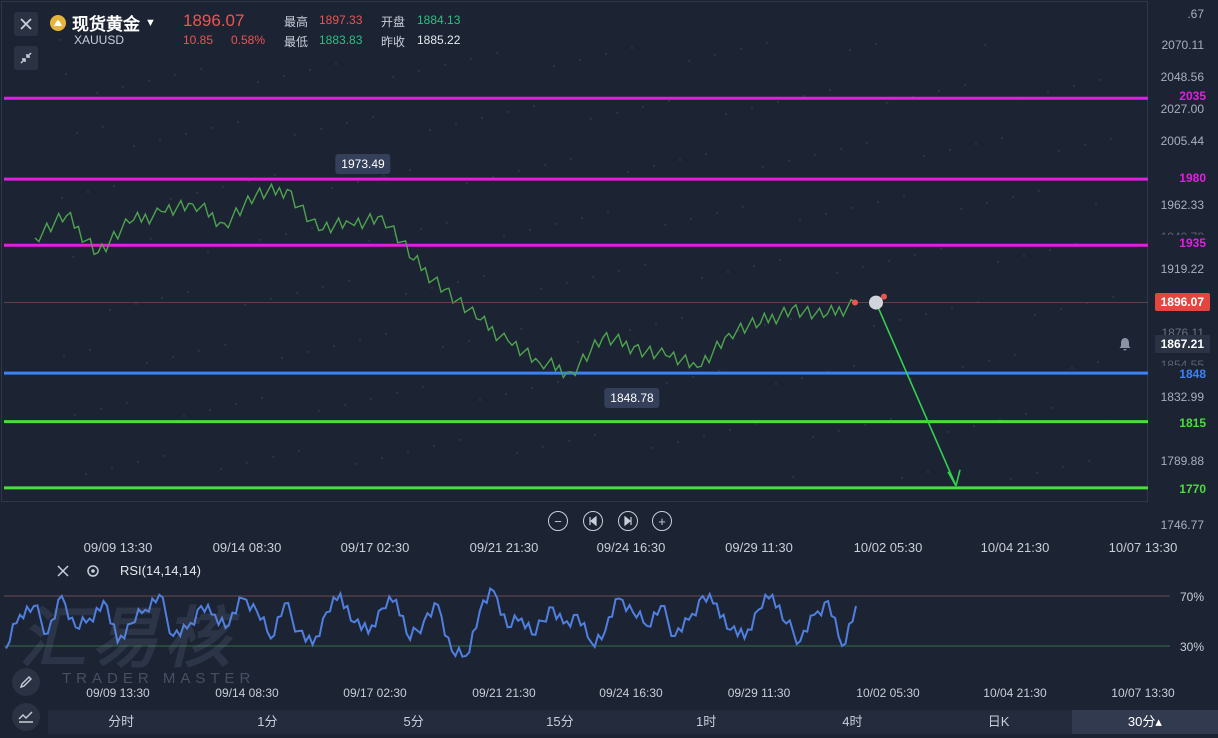 This screenshot has height=738, width=1218. Describe the element at coordinates (26, 717) in the screenshot. I see `indicator-tool-button` at that location.